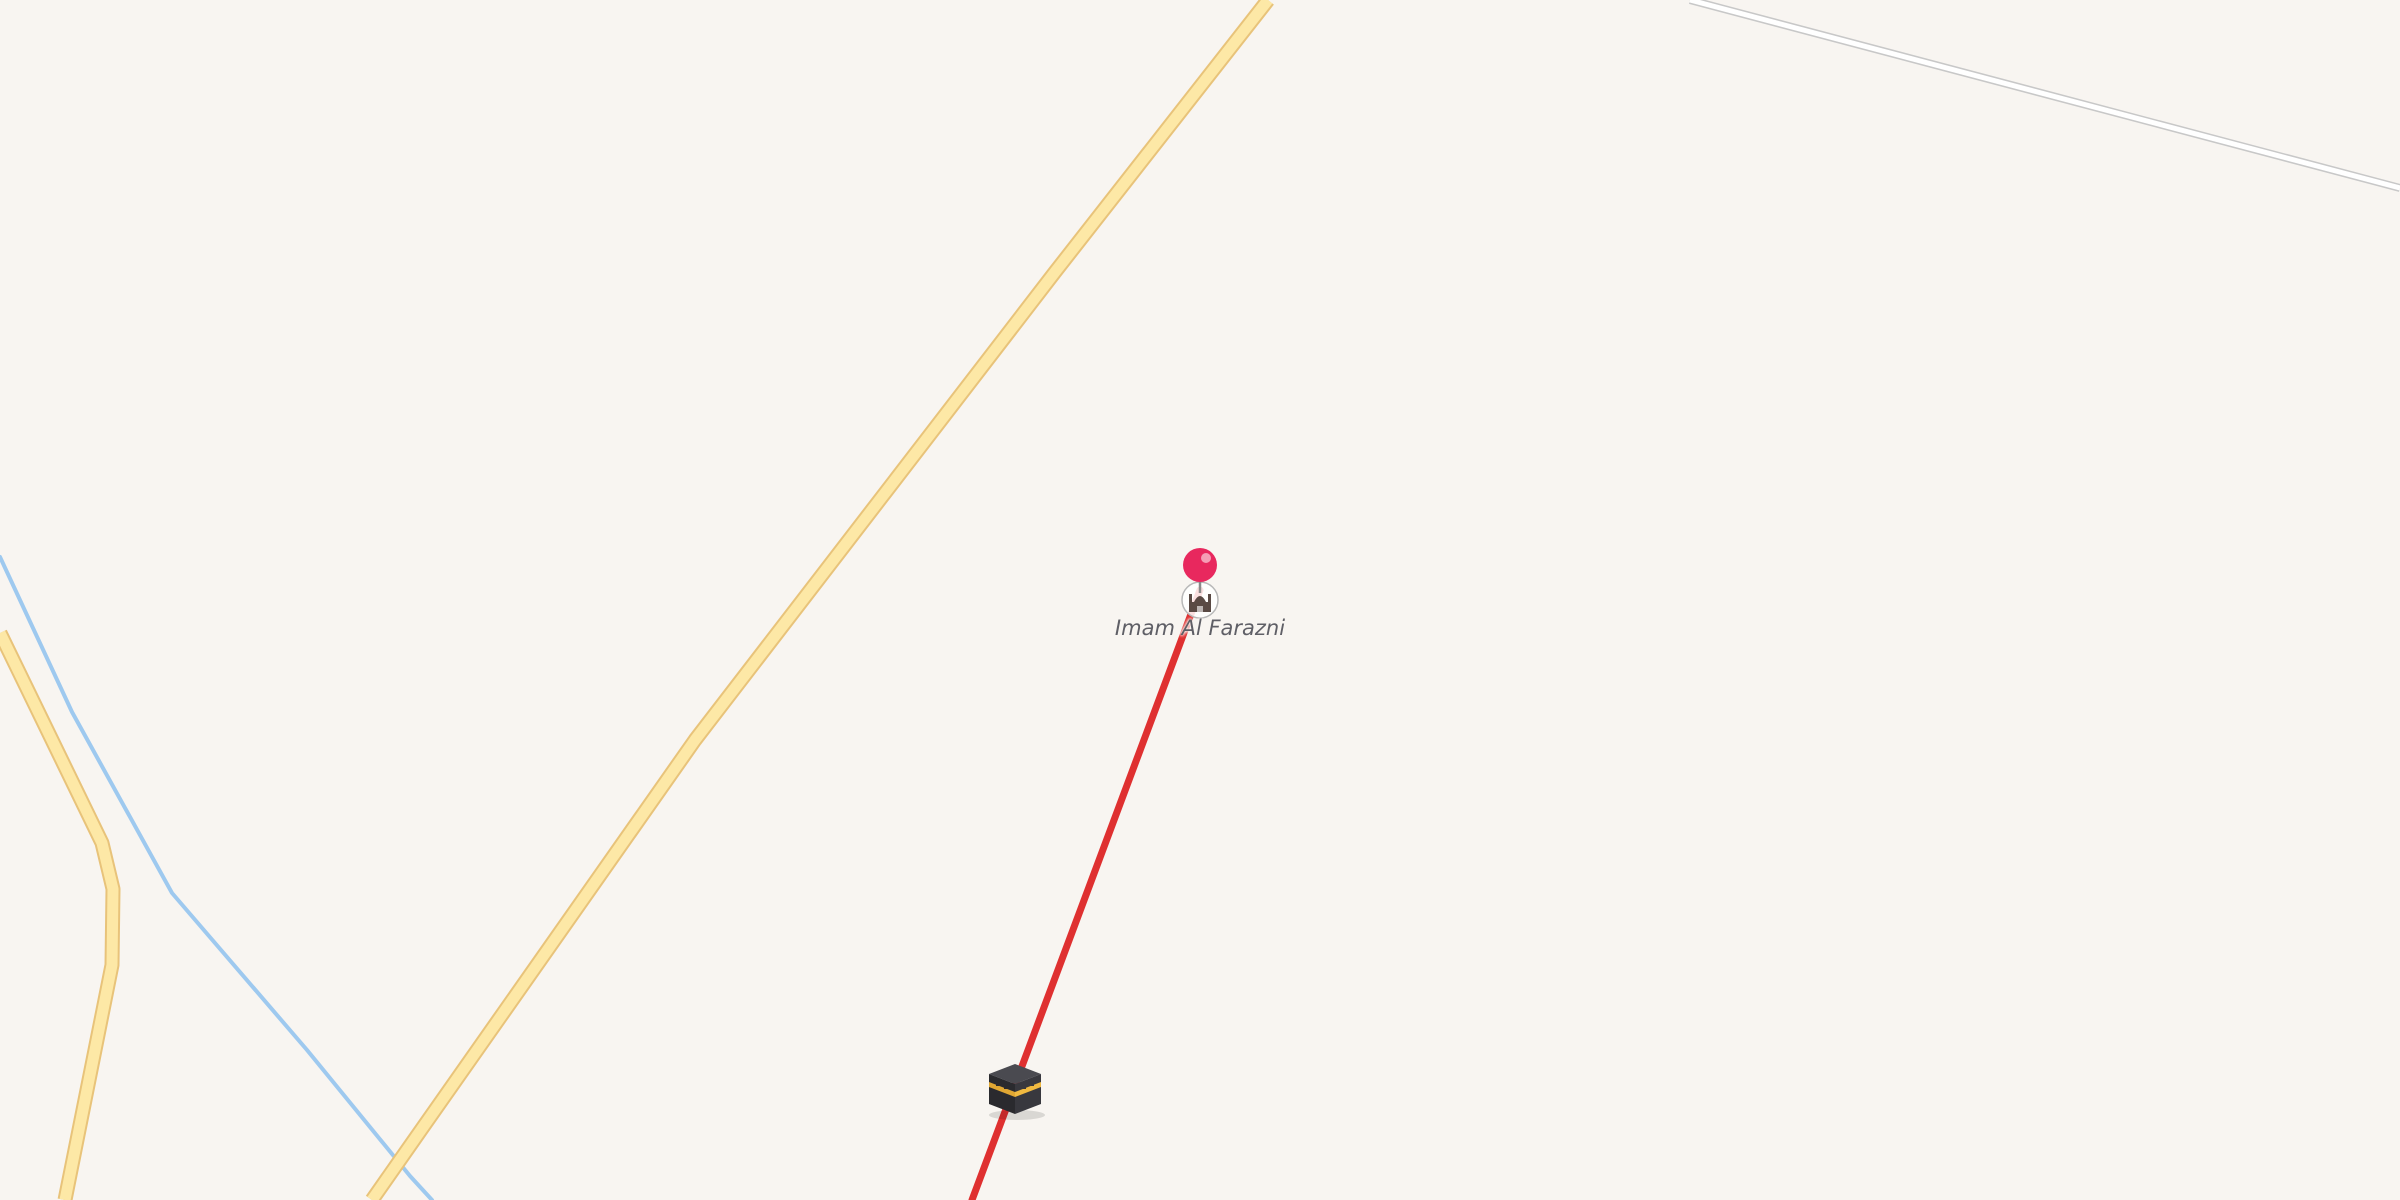  I want to click on waterway, so click(217, 877).